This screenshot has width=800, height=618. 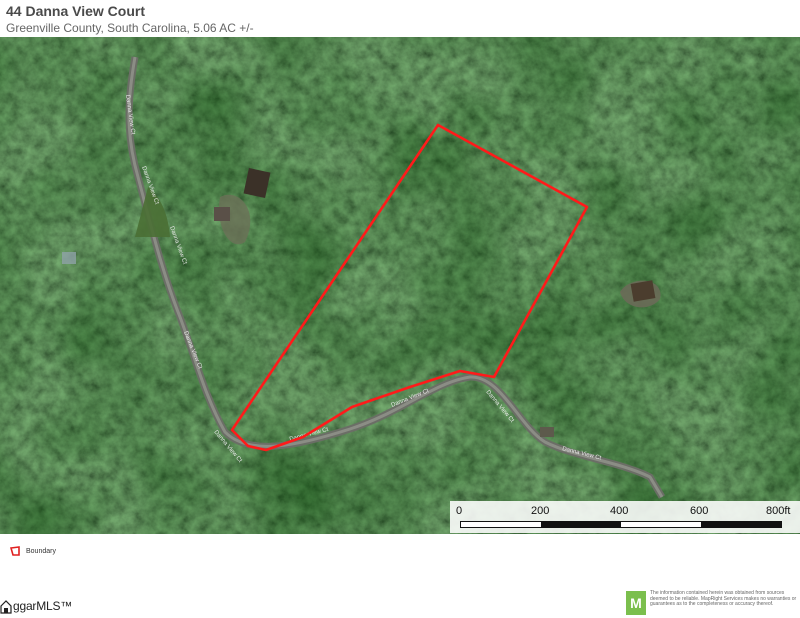 What do you see at coordinates (41, 551) in the screenshot?
I see `legend-label-boundary: Boundary` at bounding box center [41, 551].